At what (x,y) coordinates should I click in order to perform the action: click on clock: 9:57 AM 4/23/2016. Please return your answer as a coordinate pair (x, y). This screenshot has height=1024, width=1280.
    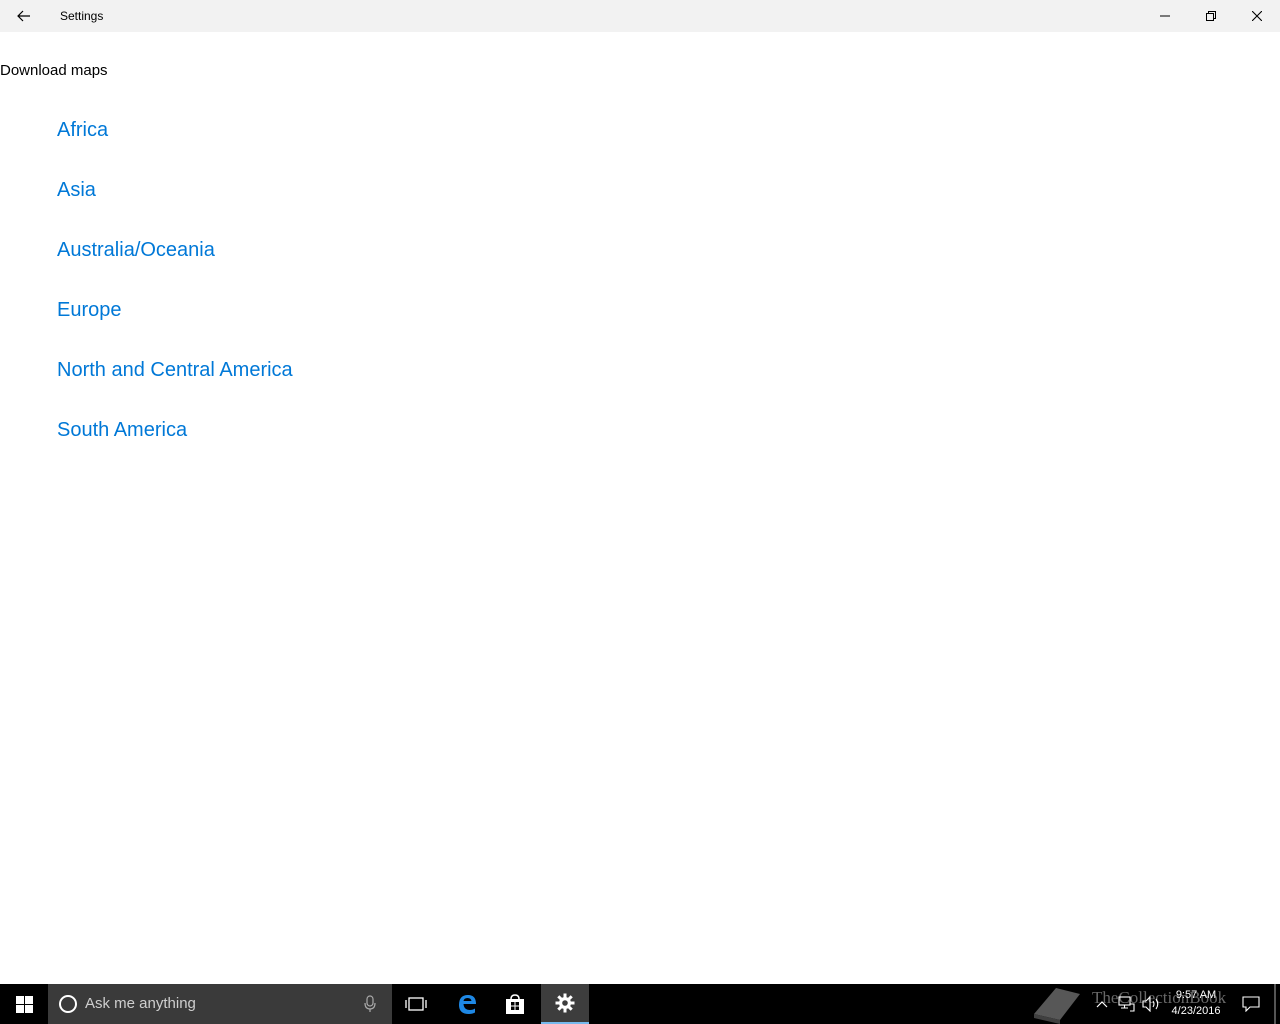
    Looking at the image, I should click on (1196, 1003).